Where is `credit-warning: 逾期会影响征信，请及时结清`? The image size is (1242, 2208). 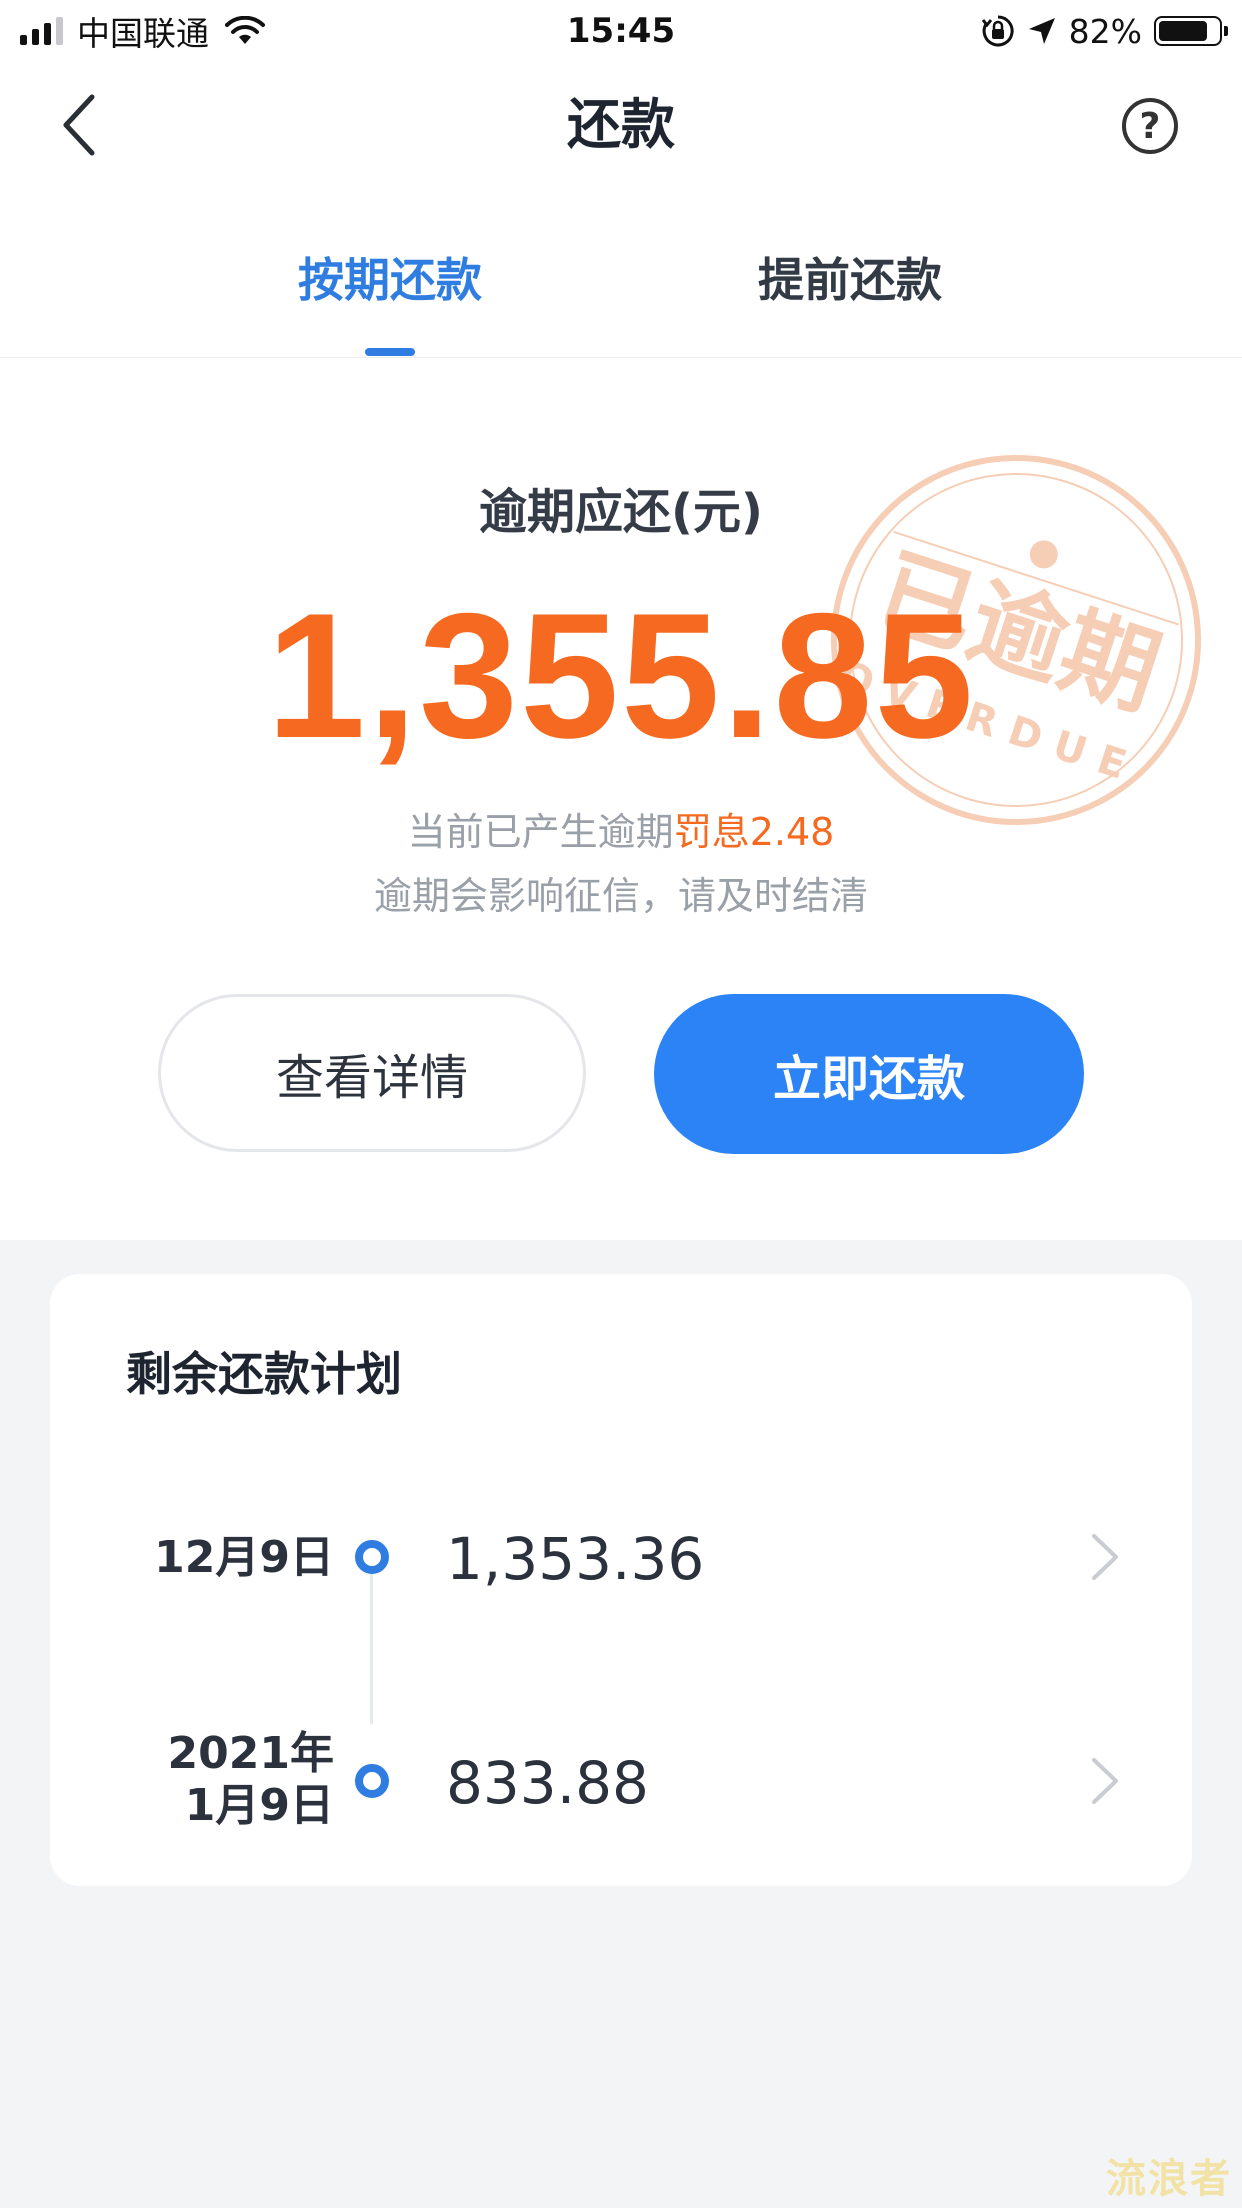 credit-warning: 逾期会影响征信，请及时结清 is located at coordinates (620, 896).